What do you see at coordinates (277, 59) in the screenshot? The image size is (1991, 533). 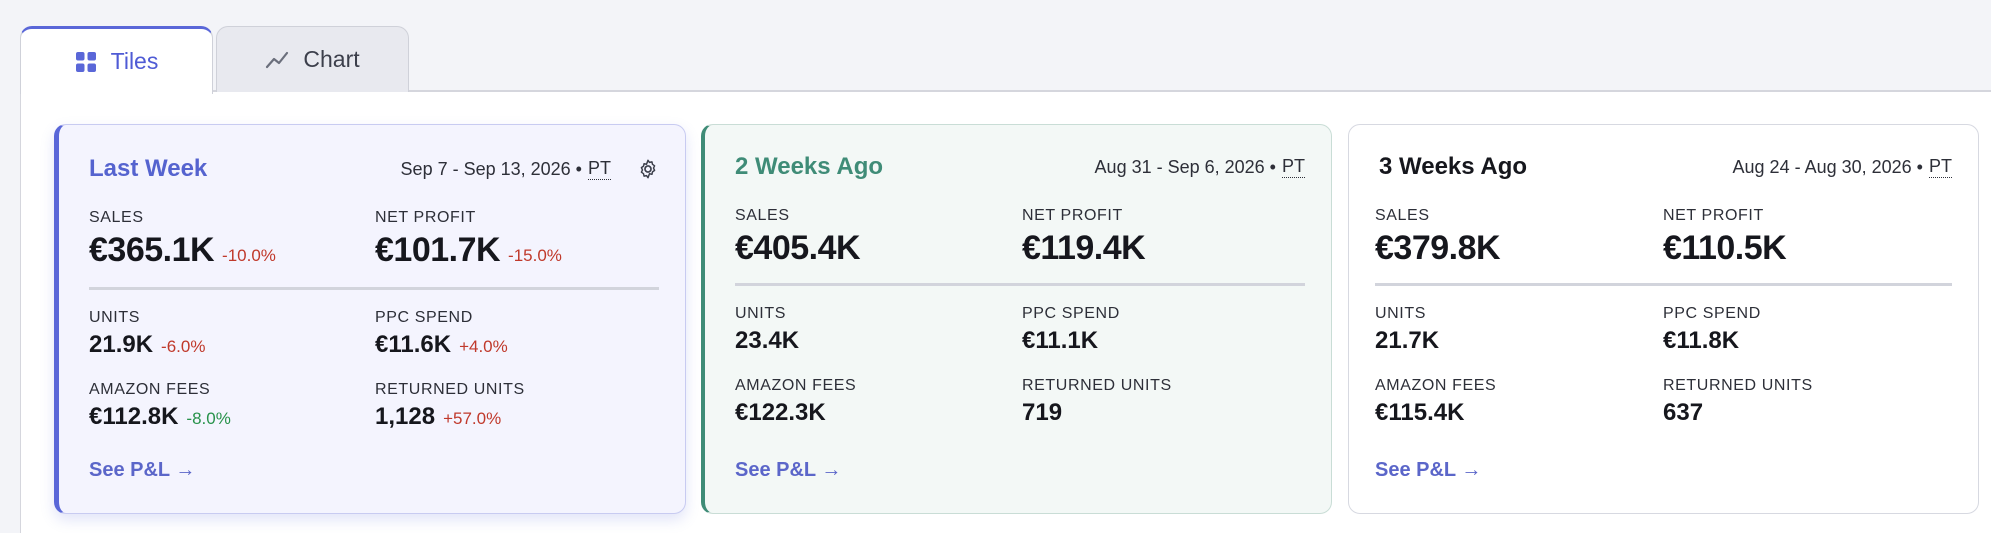 I see `line-chart-icon` at bounding box center [277, 59].